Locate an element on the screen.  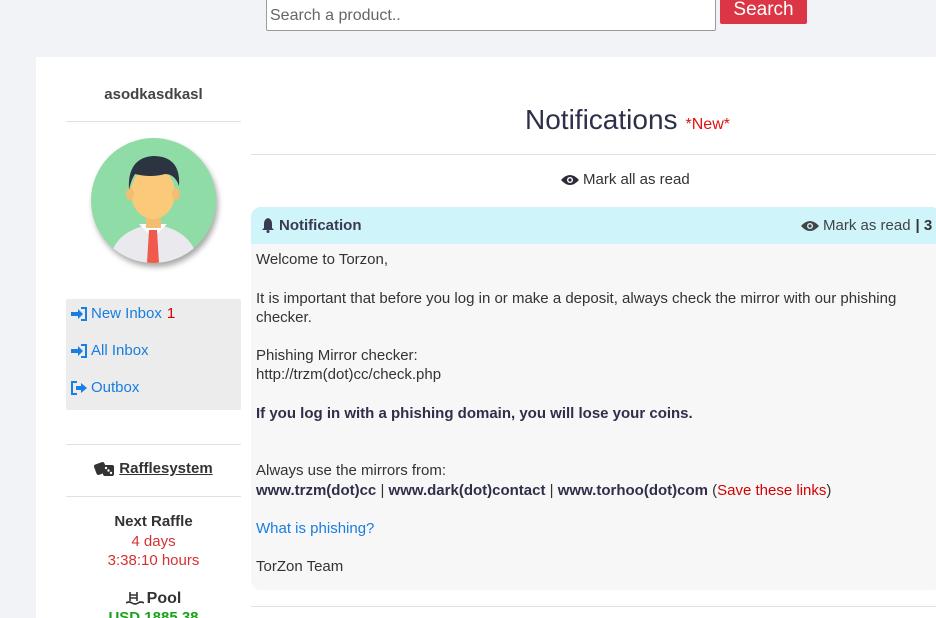
rafflesystem-link: Rafflesystem is located at coordinates (165, 468).